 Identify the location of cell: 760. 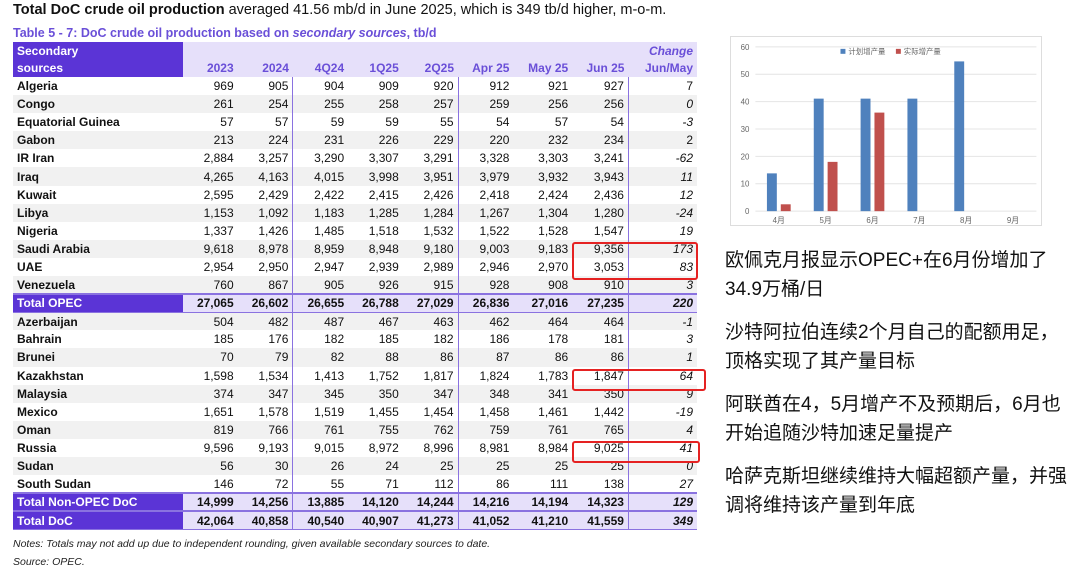
(210, 285).